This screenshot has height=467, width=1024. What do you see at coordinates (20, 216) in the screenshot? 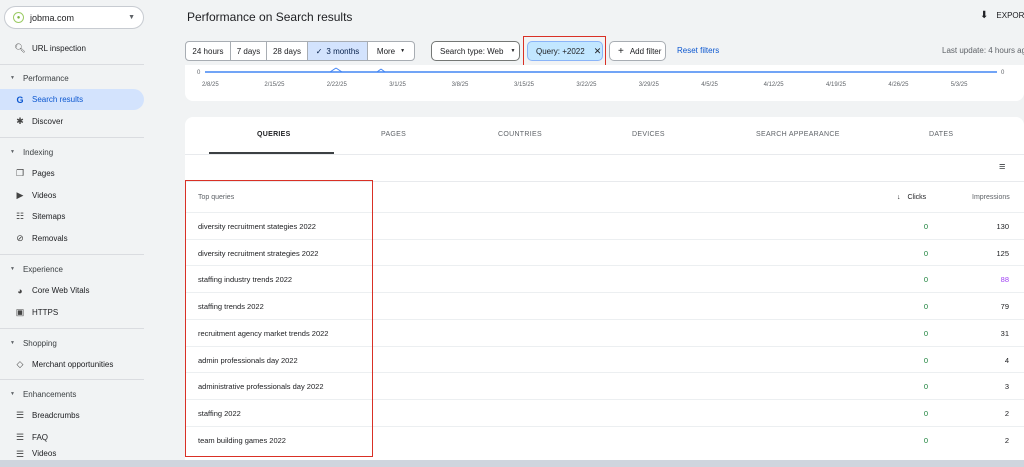
I see `sitemap-icon: ☷` at bounding box center [20, 216].